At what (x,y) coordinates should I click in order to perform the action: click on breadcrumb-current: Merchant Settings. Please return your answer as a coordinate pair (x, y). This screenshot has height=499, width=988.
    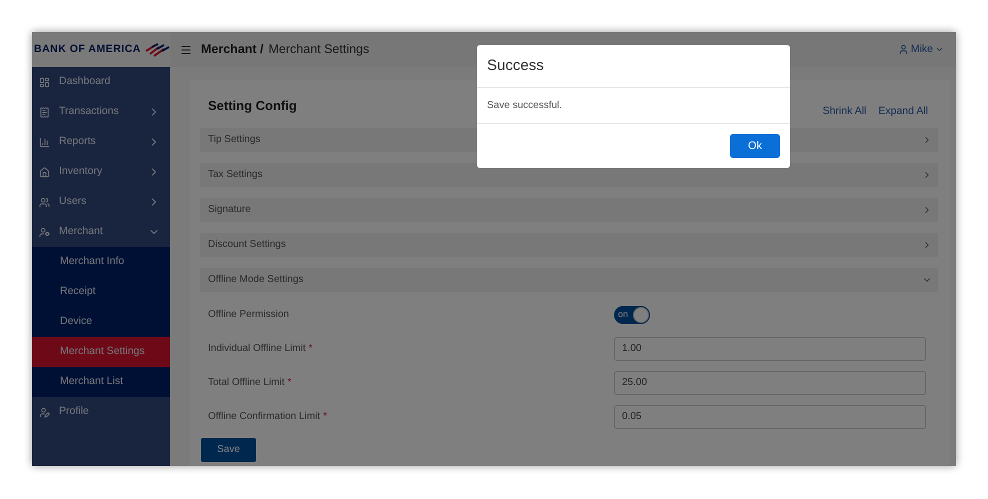
    Looking at the image, I should click on (319, 49).